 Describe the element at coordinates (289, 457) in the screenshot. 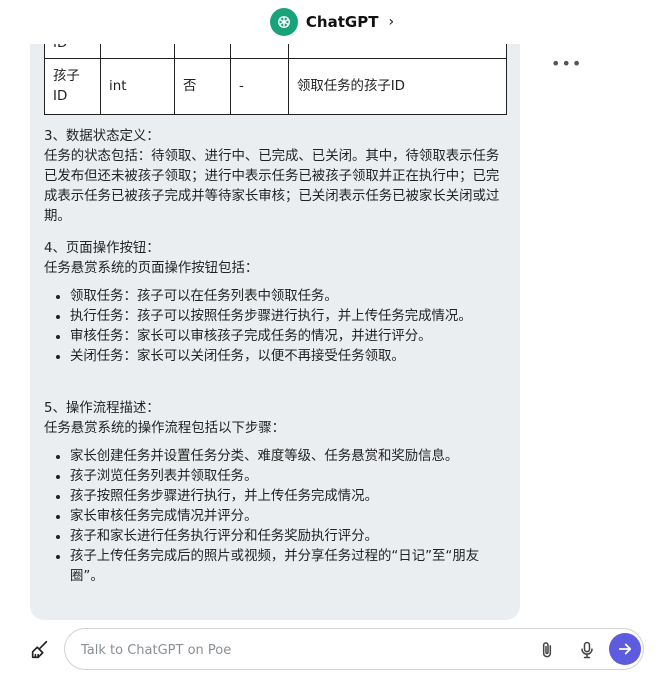

I see `list-item: 家长创建任务并设置任务分类、难度等级、任务悬赏和奖励信息。` at that location.